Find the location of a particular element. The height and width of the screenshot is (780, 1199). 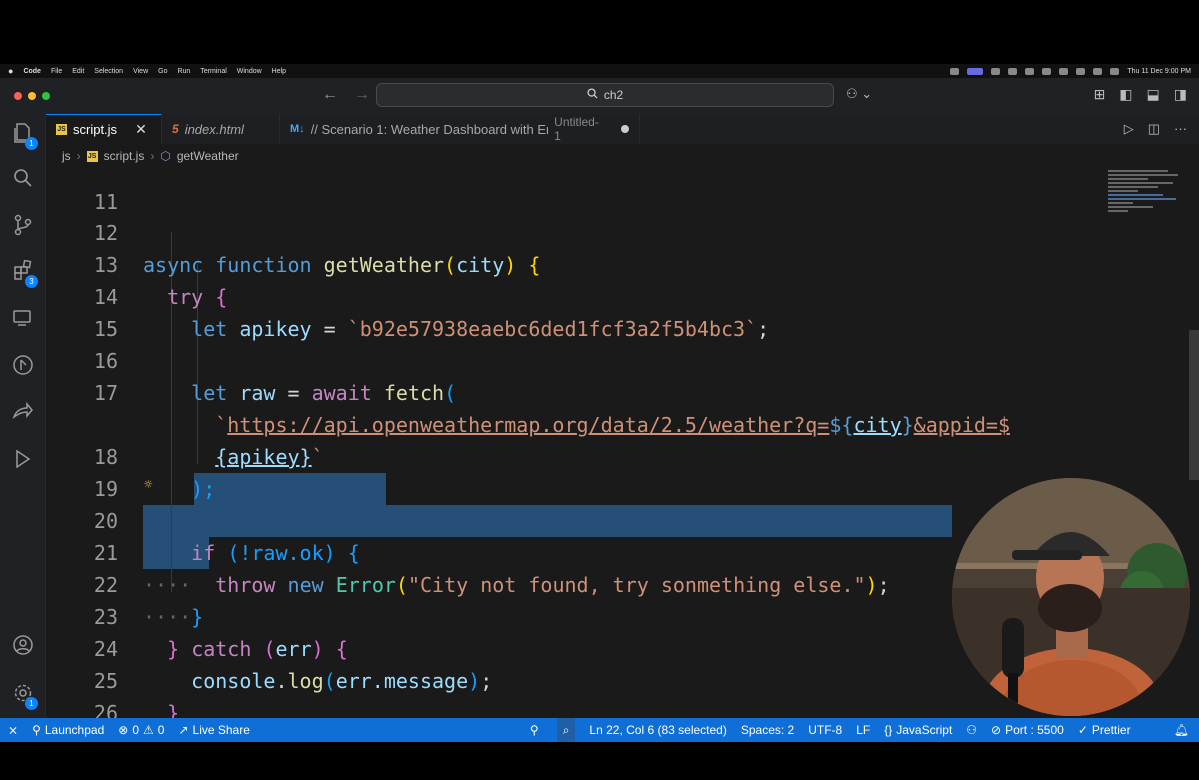

live-share-icon is located at coordinates (23, 414).